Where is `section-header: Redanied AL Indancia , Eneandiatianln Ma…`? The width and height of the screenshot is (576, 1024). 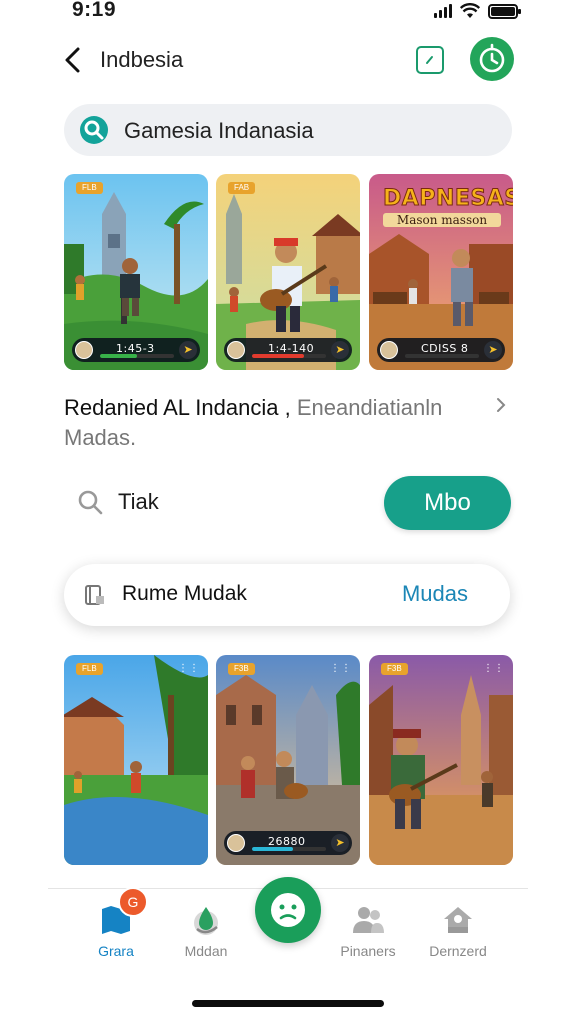
section-header: Redanied AL Indancia , Eneandiatianln Ma… is located at coordinates (284, 423).